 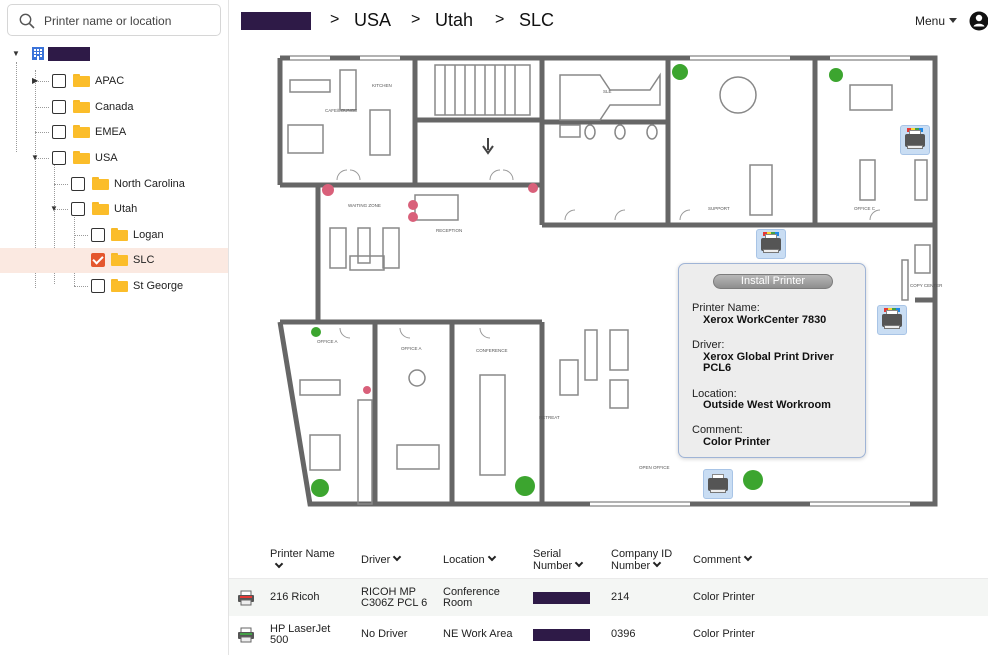 What do you see at coordinates (106, 158) in the screenshot?
I see `tree-item-label: USA` at bounding box center [106, 158].